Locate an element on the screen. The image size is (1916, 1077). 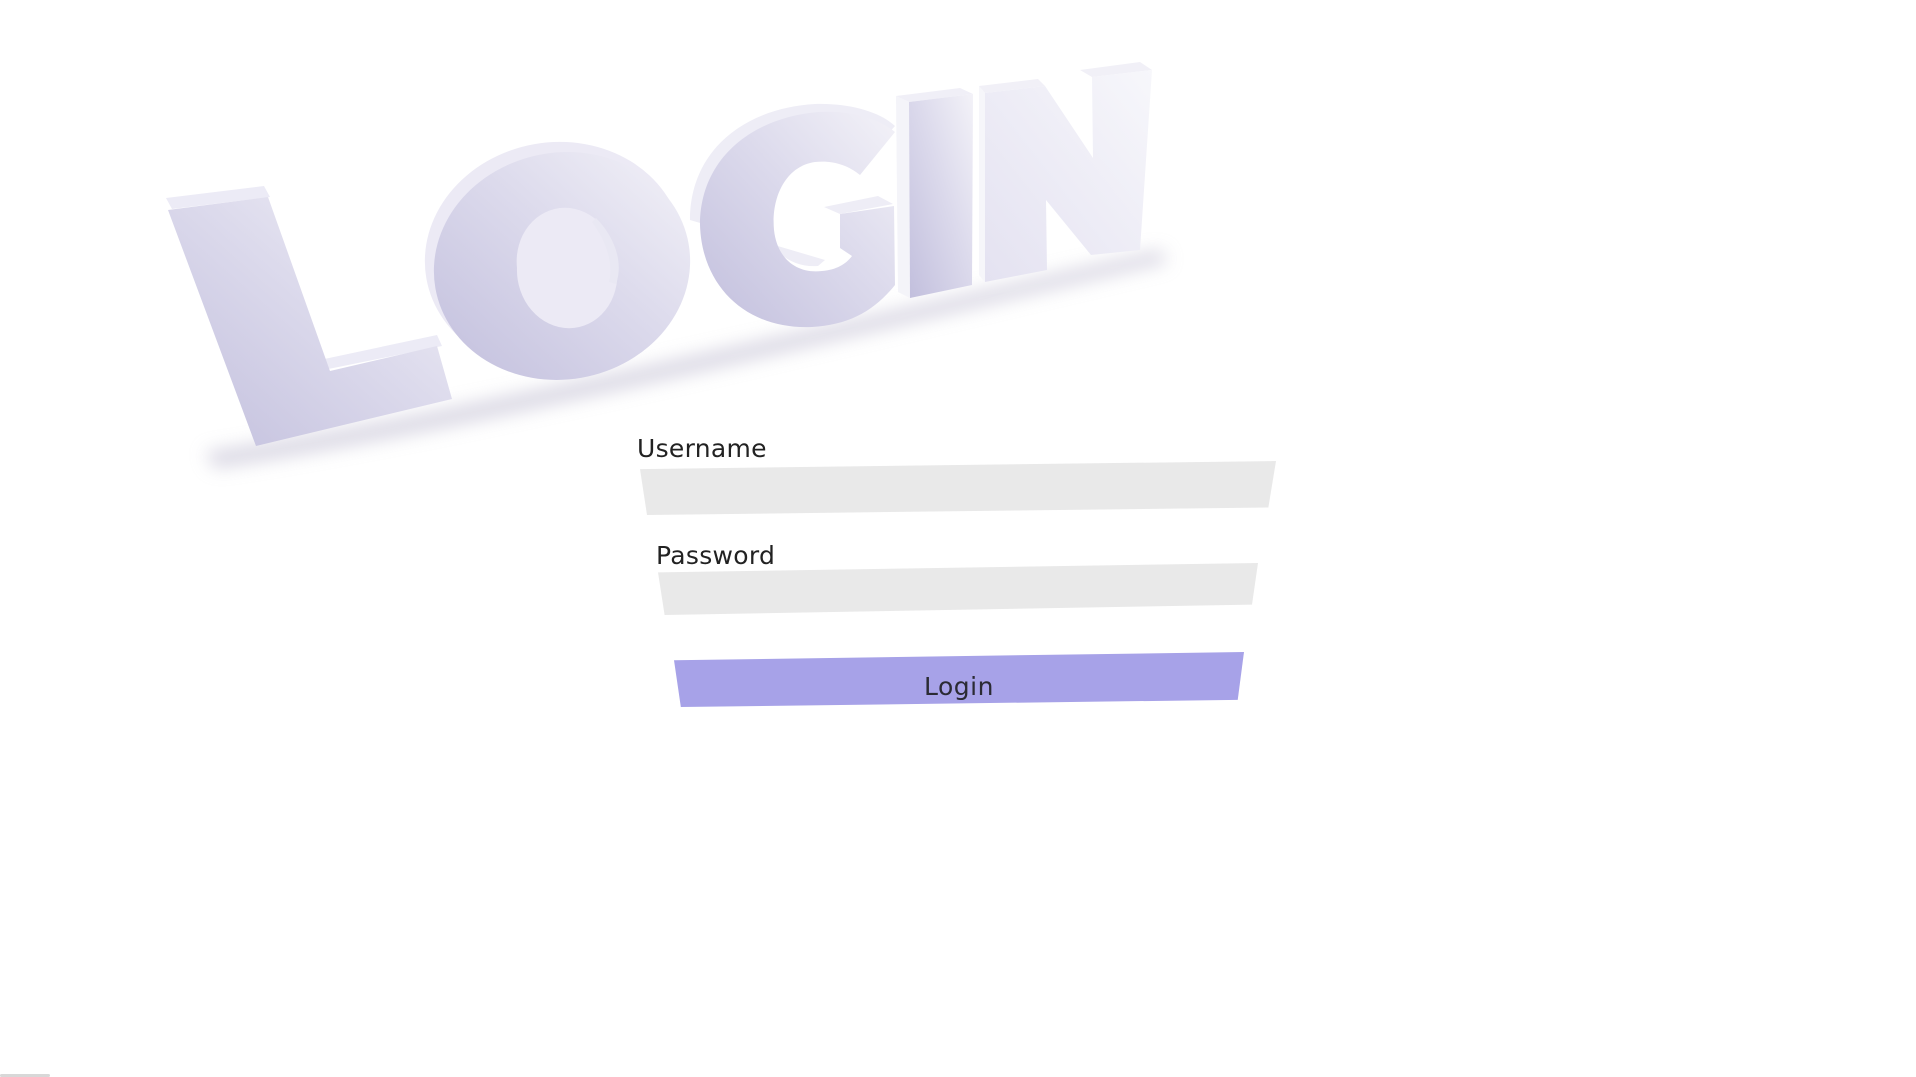
login-button-label: Login is located at coordinates (959, 686).